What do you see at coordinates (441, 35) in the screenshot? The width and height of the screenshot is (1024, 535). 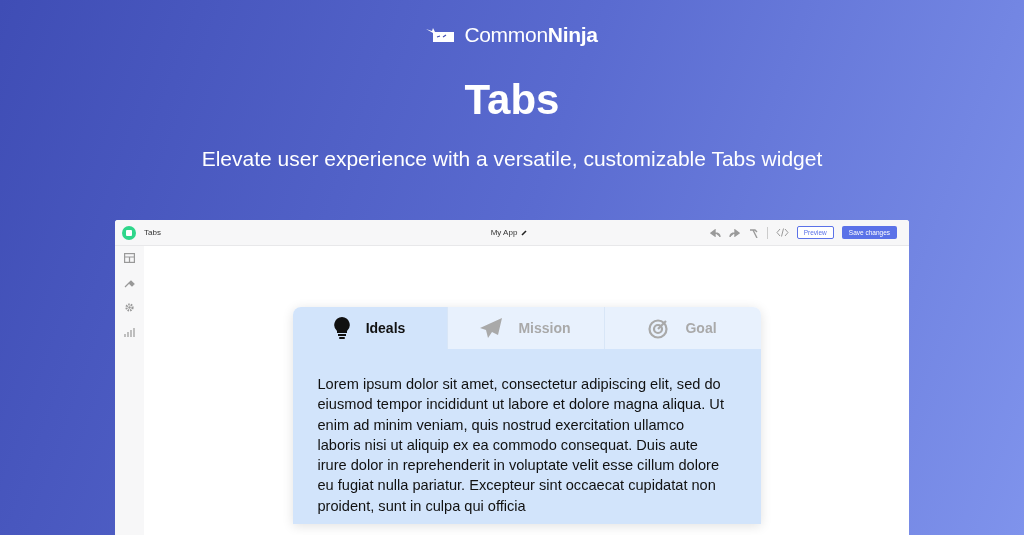 I see `ninja-logo-icon` at bounding box center [441, 35].